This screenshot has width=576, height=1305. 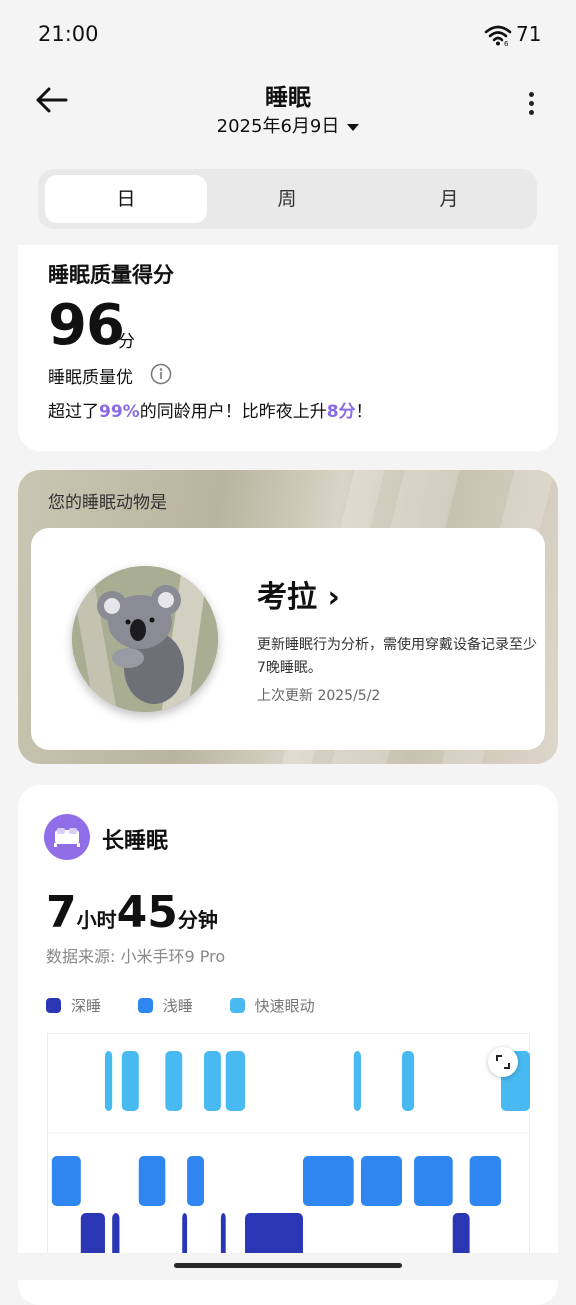 I want to click on more-options-icon, so click(x=531, y=107).